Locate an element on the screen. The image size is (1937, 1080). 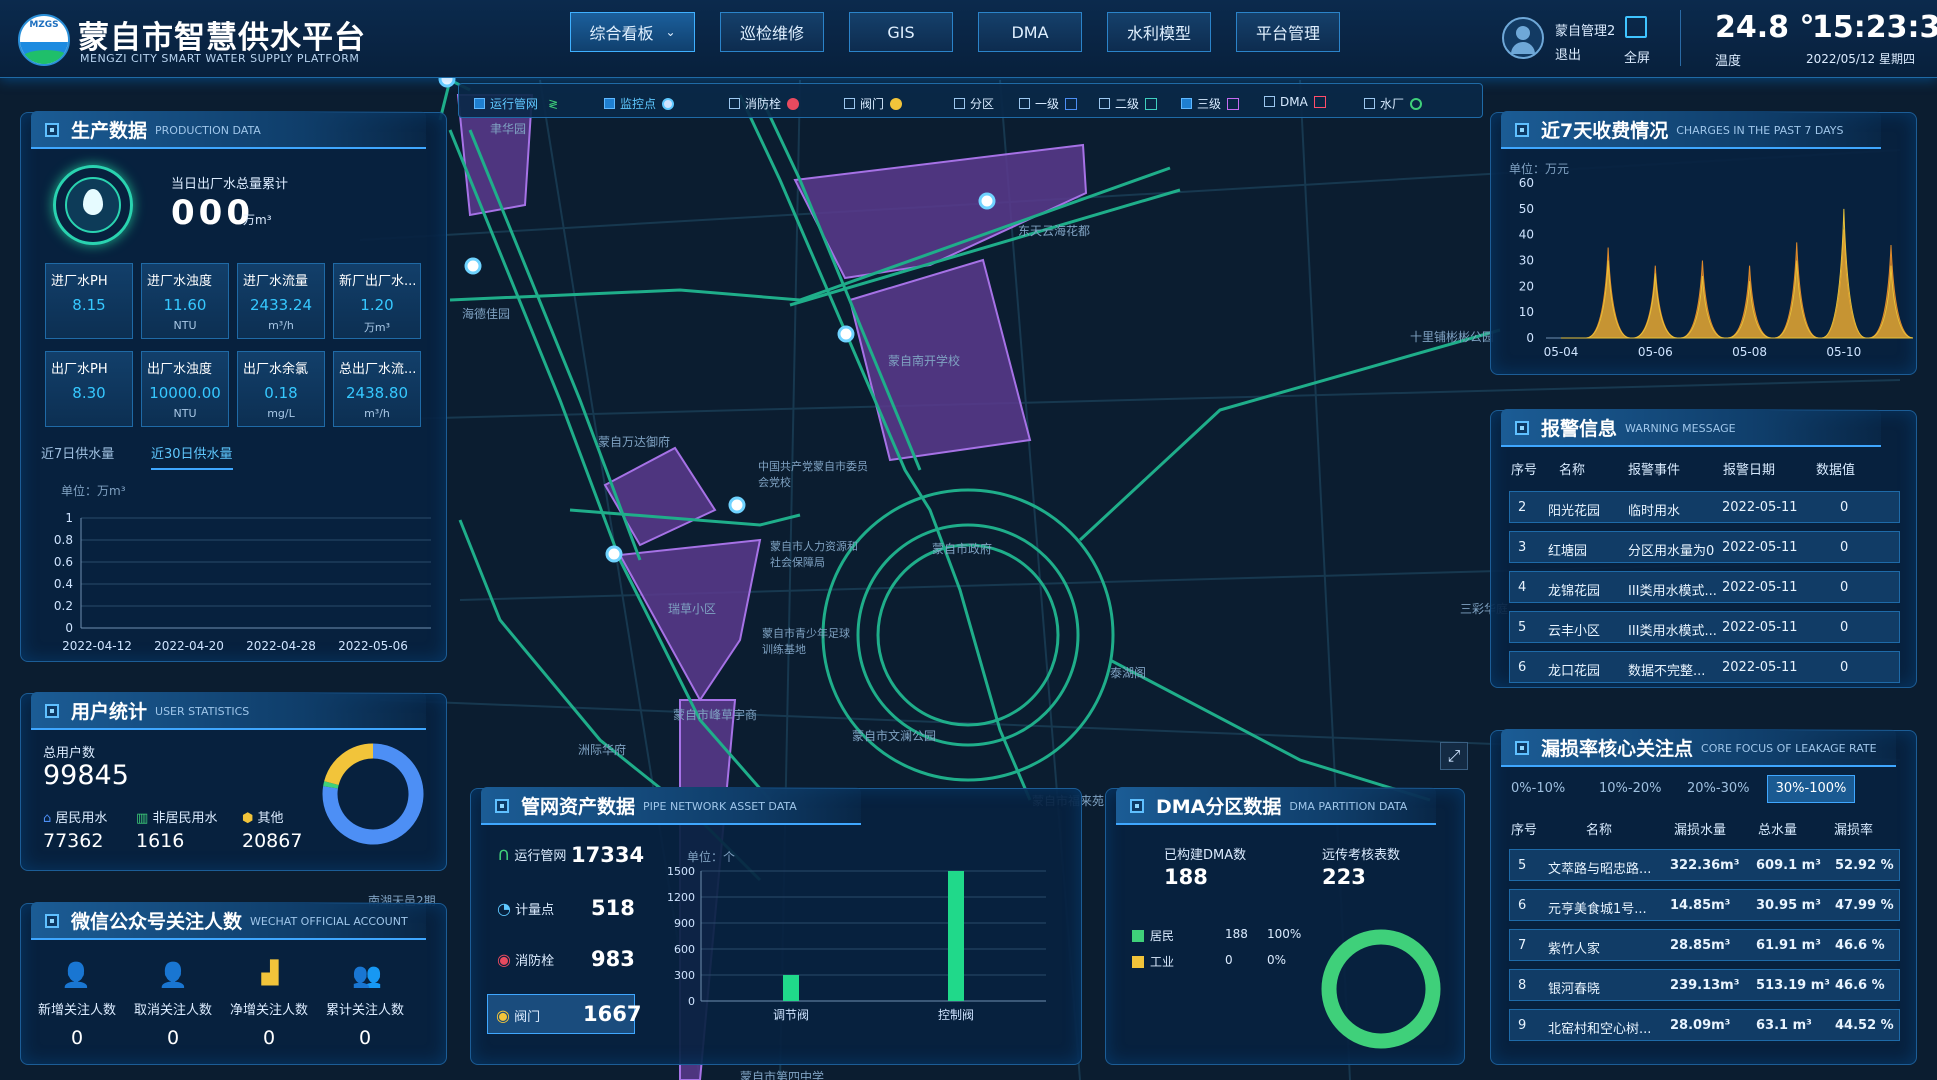
map-label: 蒙自市政府 is located at coordinates (962, 549).